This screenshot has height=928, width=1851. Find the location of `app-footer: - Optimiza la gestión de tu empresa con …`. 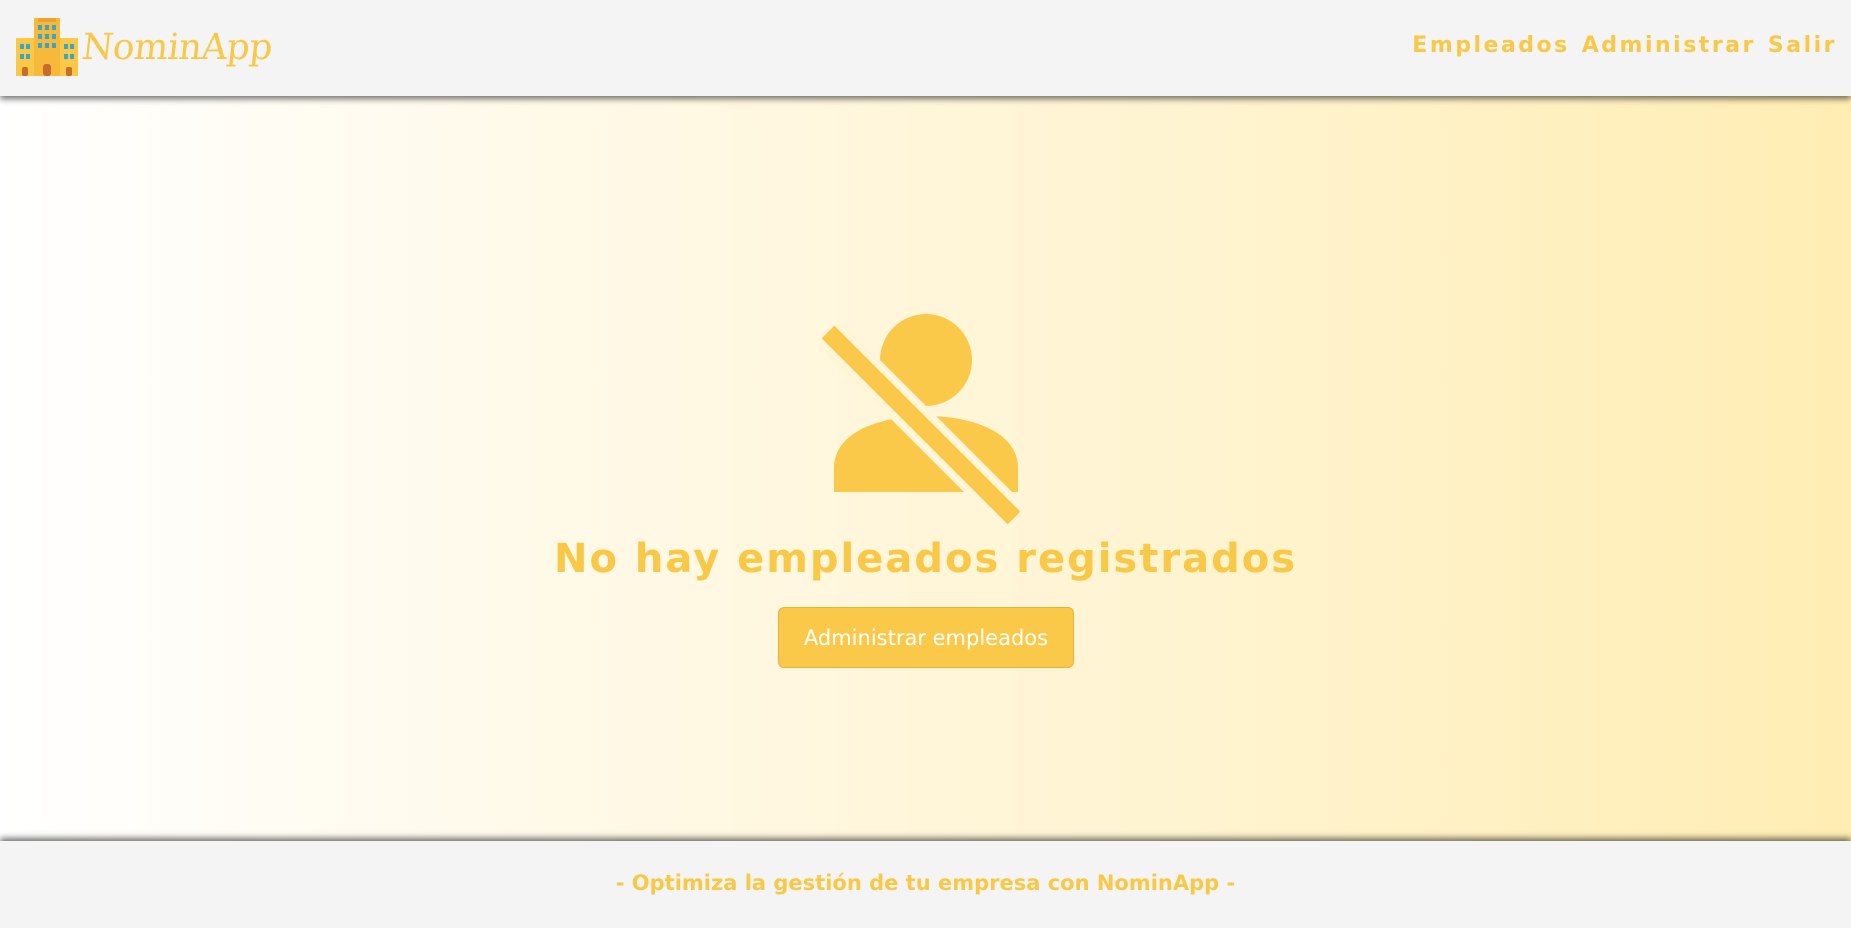

app-footer: - Optimiza la gestión de tu empresa con … is located at coordinates (925, 884).